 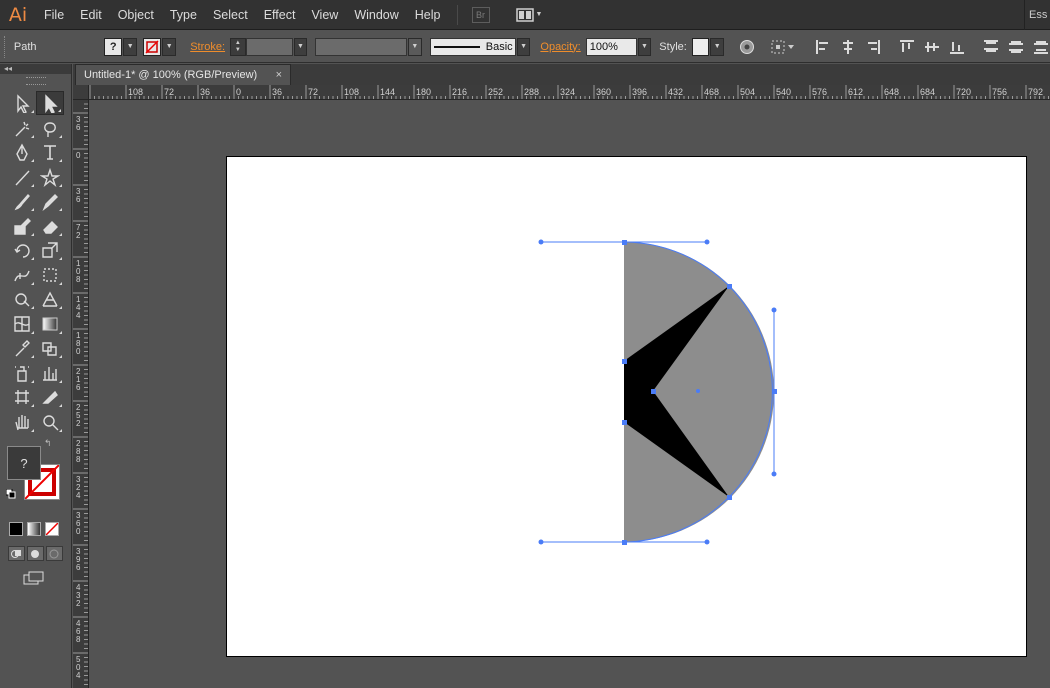 I want to click on brush-dropdown: ▼, so click(x=523, y=46).